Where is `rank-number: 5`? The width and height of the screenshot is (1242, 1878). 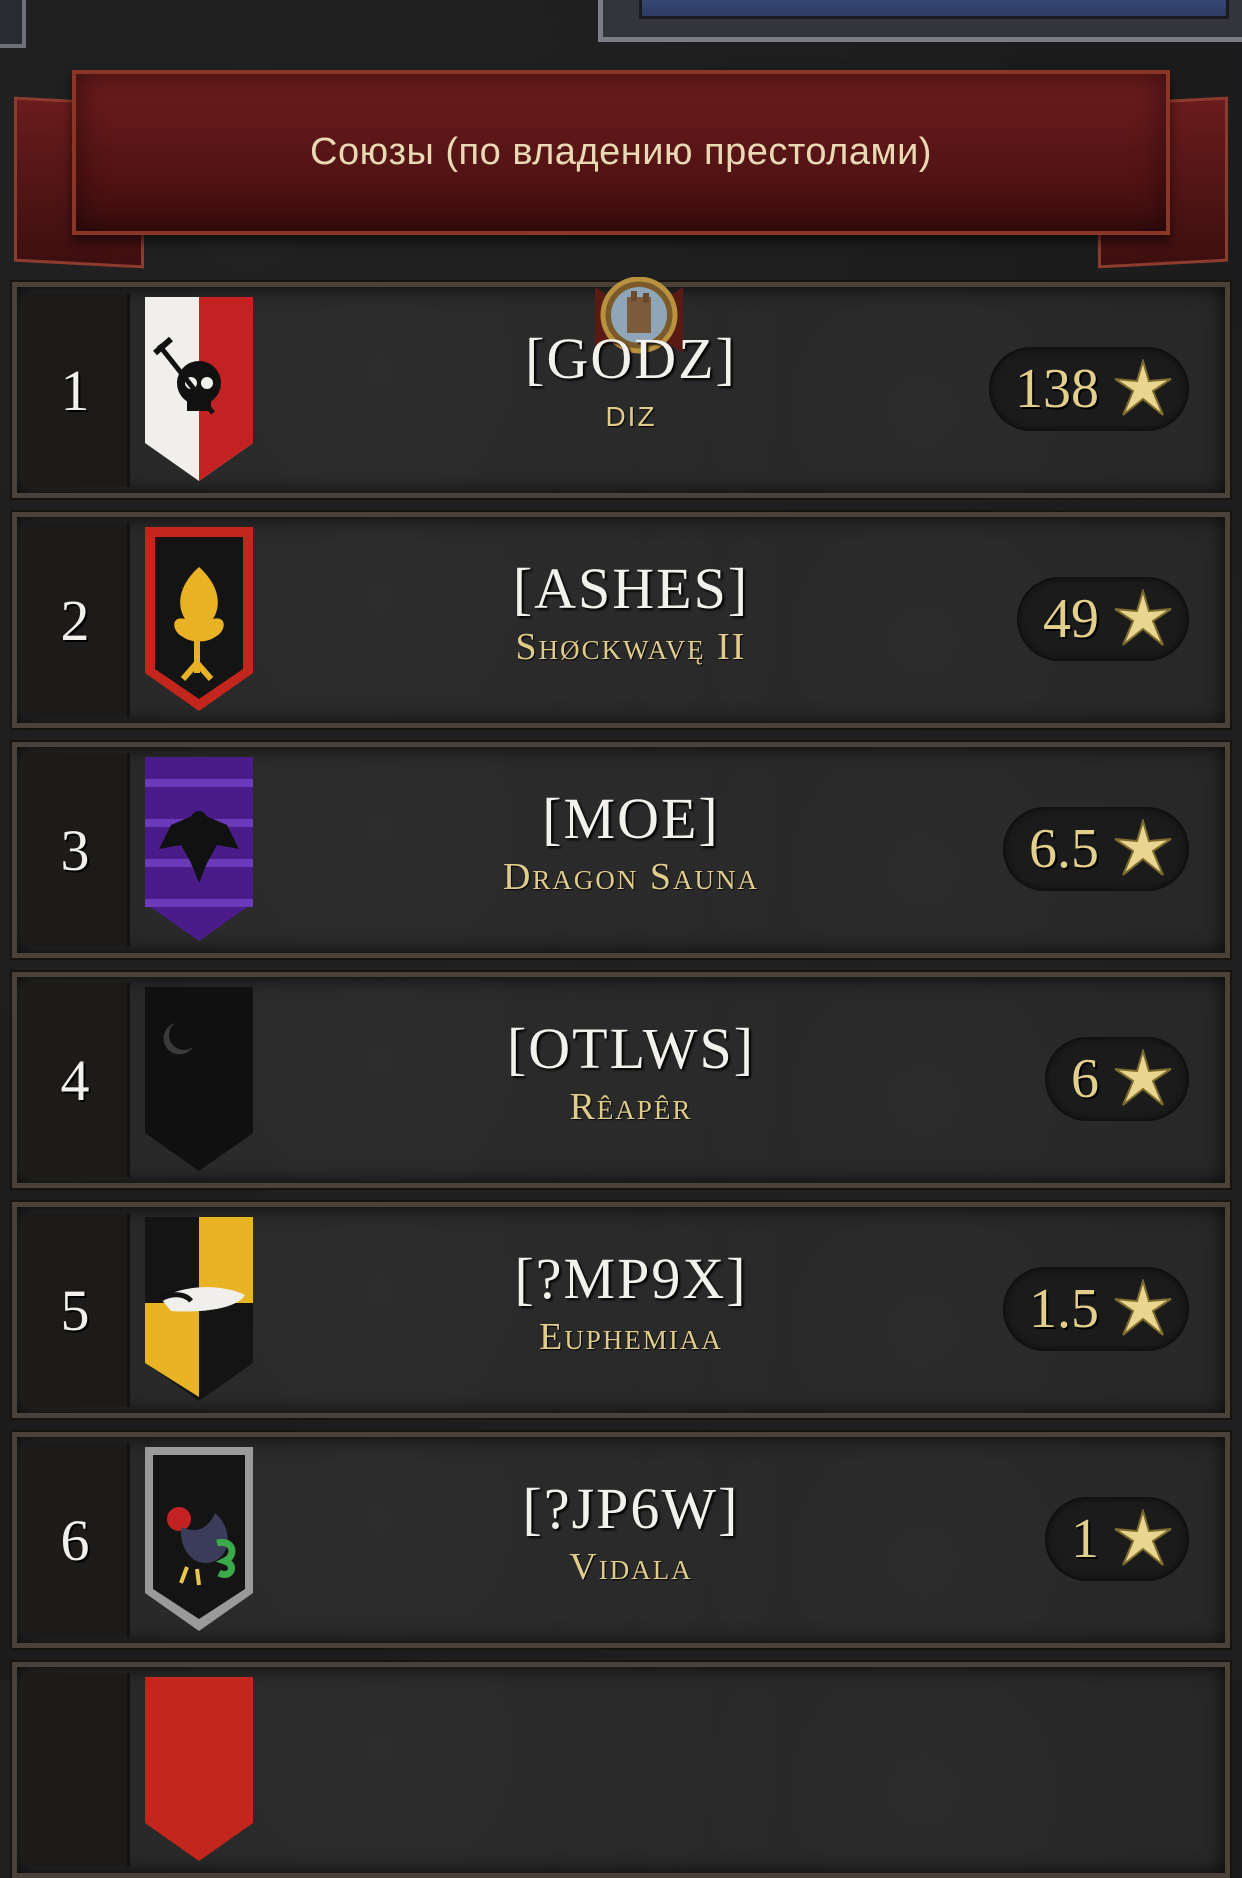 rank-number: 5 is located at coordinates (75, 1310).